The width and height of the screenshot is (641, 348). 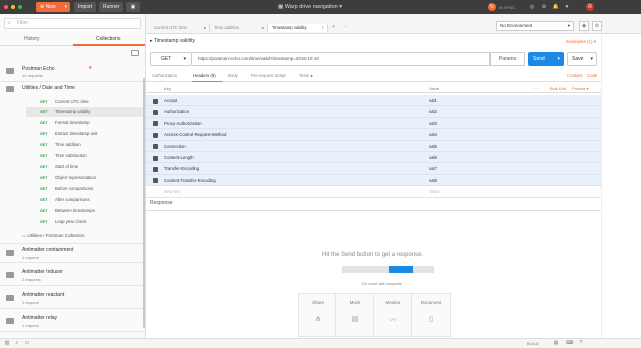 I want to click on send-button: Send ▾, so click(x=546, y=59).